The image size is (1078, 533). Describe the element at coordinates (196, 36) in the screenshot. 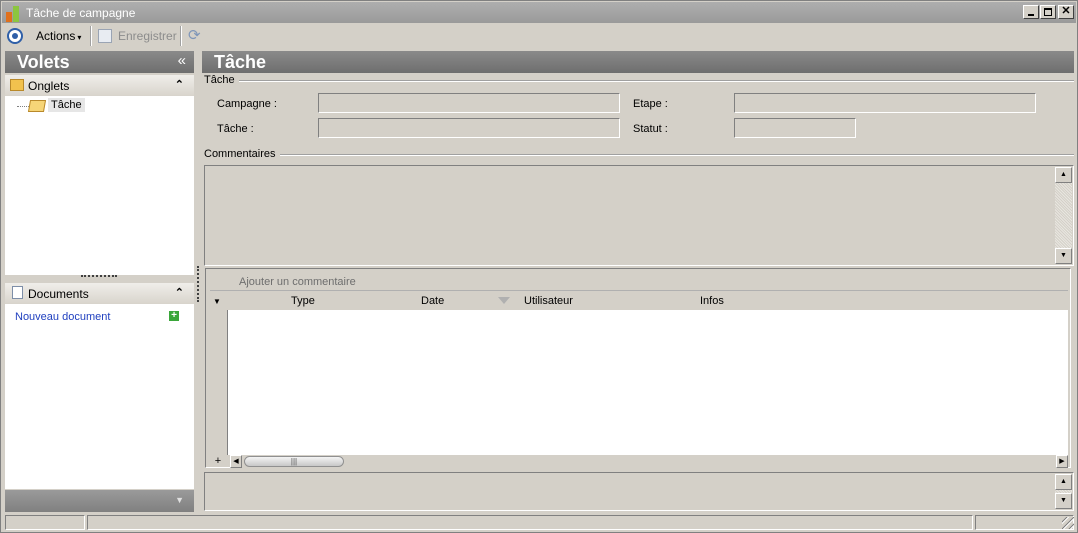

I see `refresh-icon: ⟳` at that location.